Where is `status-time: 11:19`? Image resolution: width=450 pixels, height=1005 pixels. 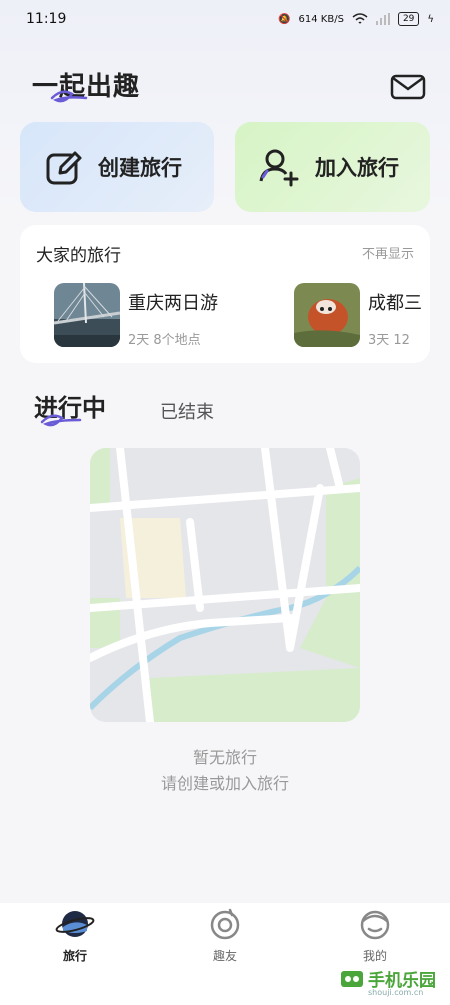 status-time: 11:19 is located at coordinates (46, 19).